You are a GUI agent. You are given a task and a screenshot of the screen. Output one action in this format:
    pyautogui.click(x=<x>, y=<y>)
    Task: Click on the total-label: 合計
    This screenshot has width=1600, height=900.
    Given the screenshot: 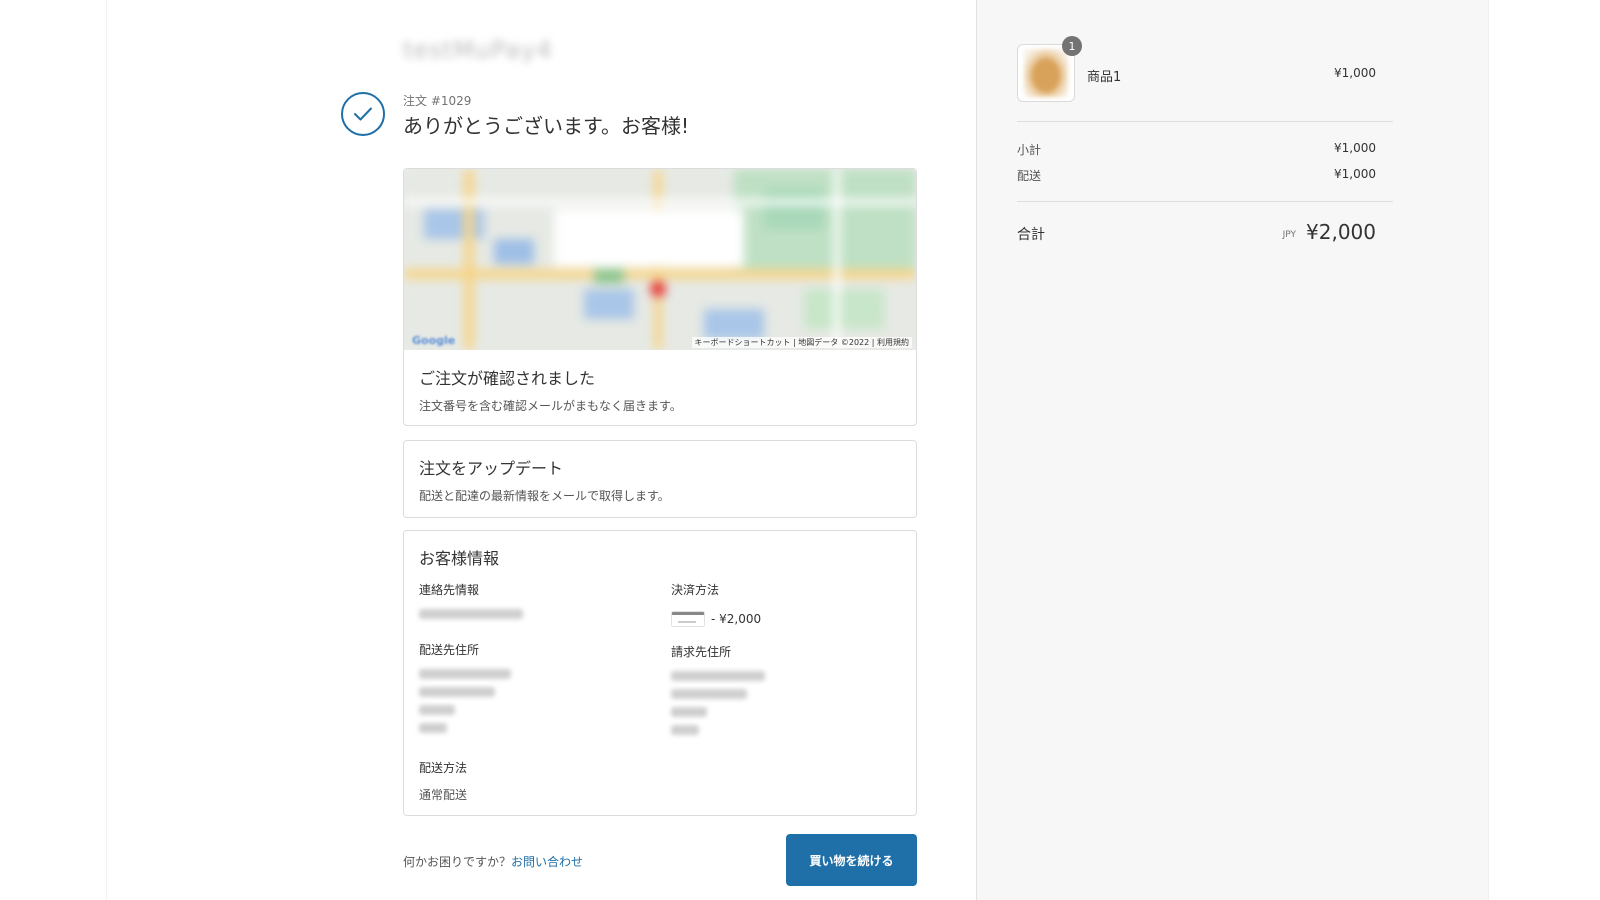 What is the action you would take?
    pyautogui.click(x=1031, y=235)
    